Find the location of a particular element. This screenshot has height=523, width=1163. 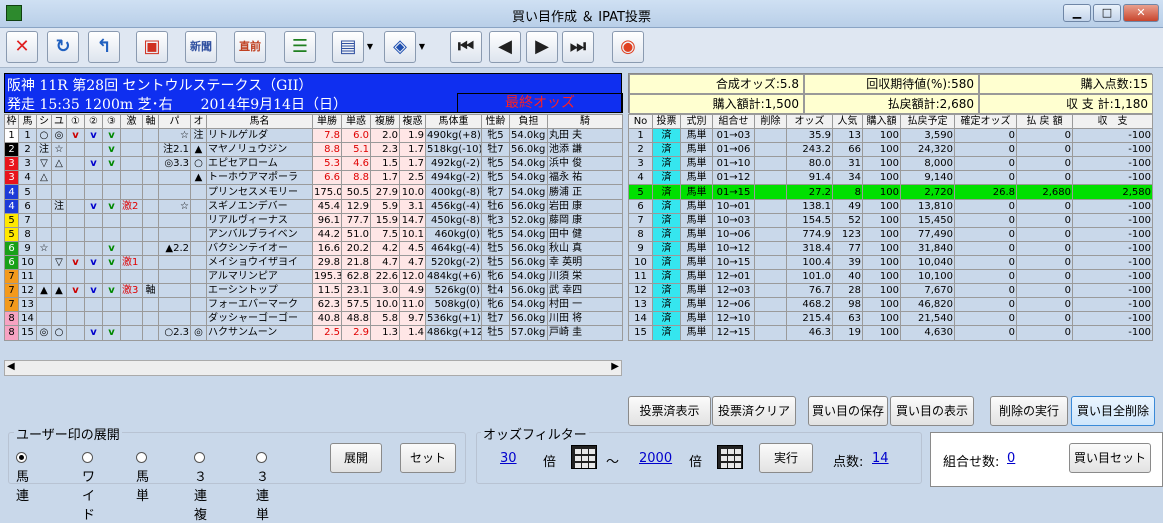

horse-name: アルマリンピア is located at coordinates (259, 277).